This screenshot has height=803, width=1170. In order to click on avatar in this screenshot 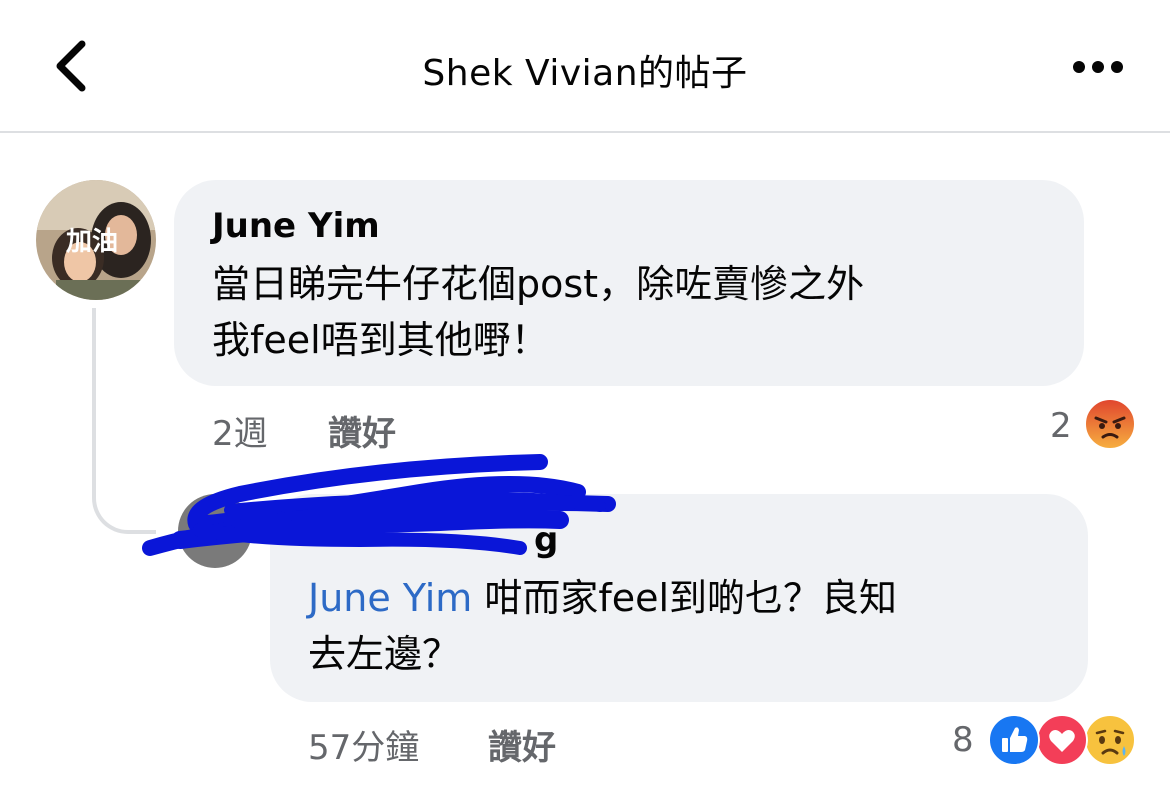, I will do `click(215, 531)`.